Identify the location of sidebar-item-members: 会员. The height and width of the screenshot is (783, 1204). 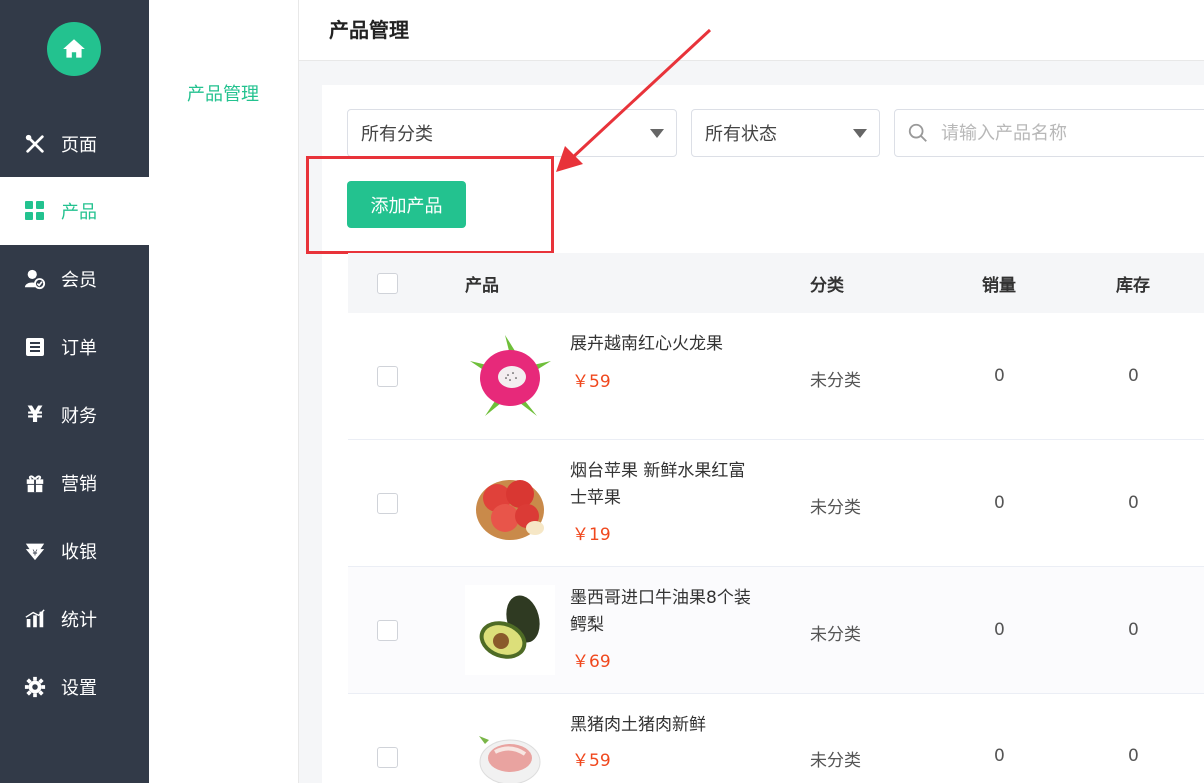
(74, 279).